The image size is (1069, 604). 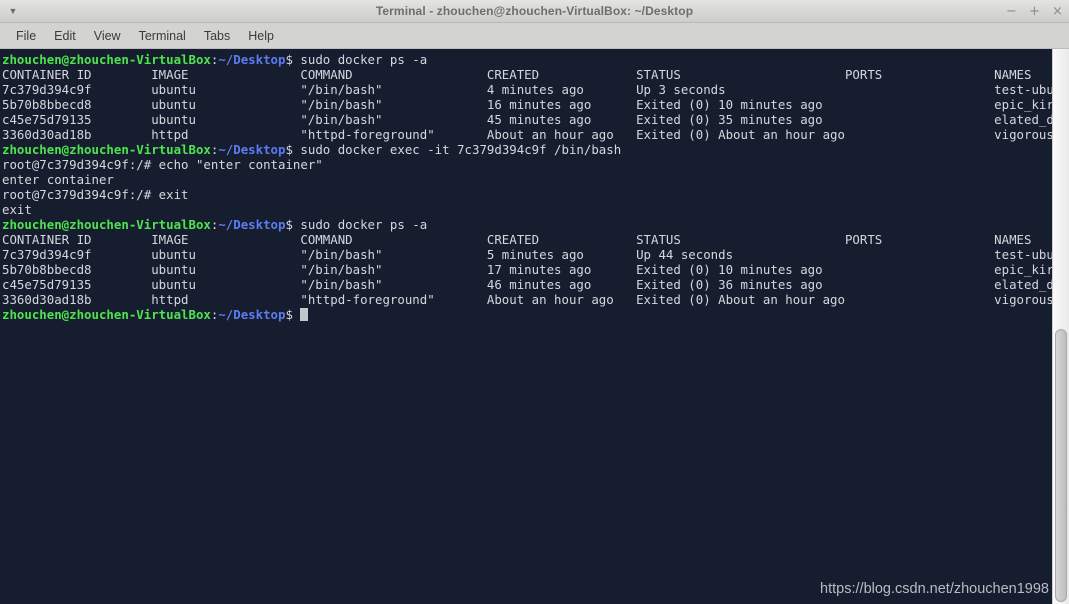 What do you see at coordinates (527, 194) in the screenshot?
I see `terminal-line: root@7c379d394c9f:/# exit` at bounding box center [527, 194].